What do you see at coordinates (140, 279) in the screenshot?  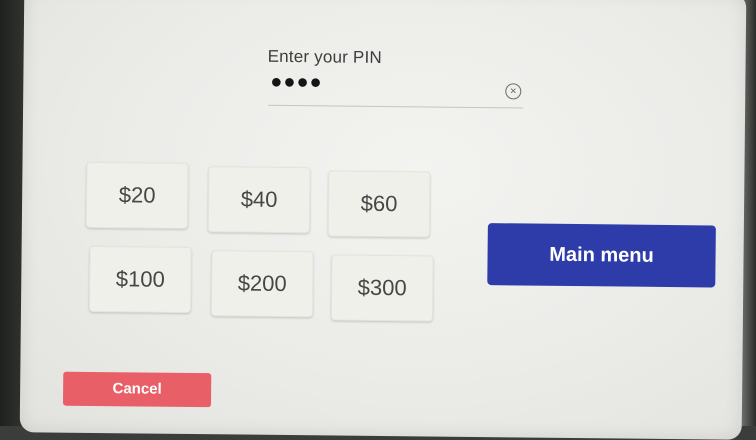 I see `amount-button-100: $100` at bounding box center [140, 279].